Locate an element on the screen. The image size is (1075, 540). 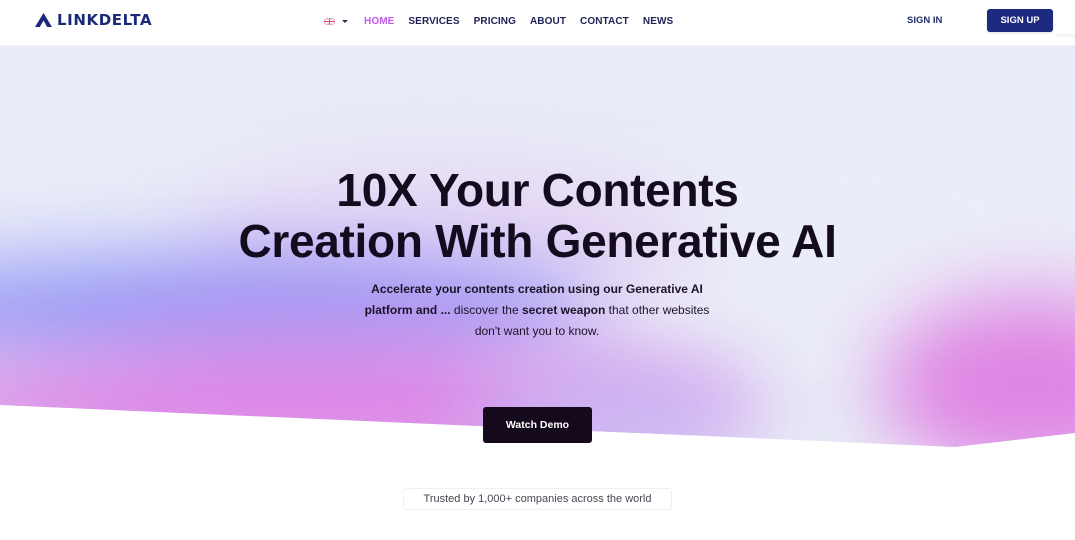
delta-chevron-icon is located at coordinates (43, 20).